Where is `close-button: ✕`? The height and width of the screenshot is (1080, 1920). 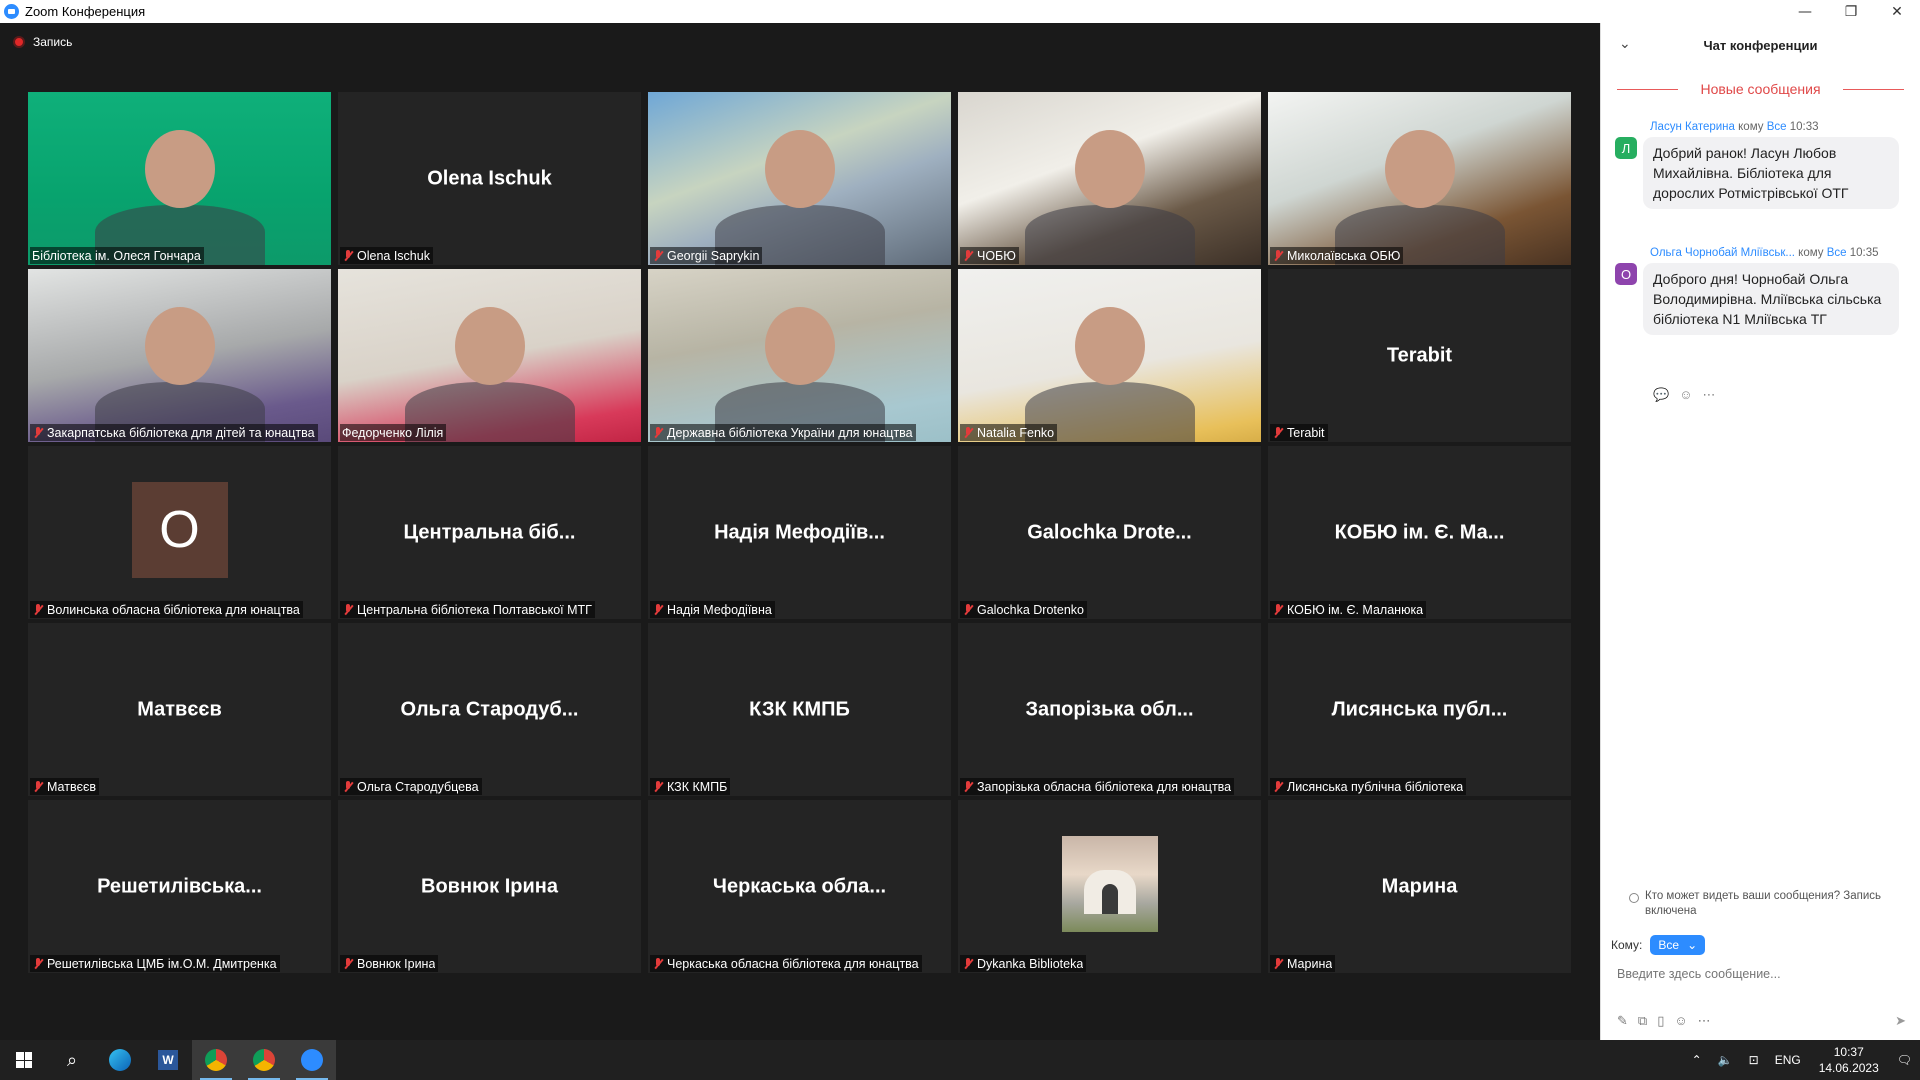
close-button: ✕ is located at coordinates (1897, 11).